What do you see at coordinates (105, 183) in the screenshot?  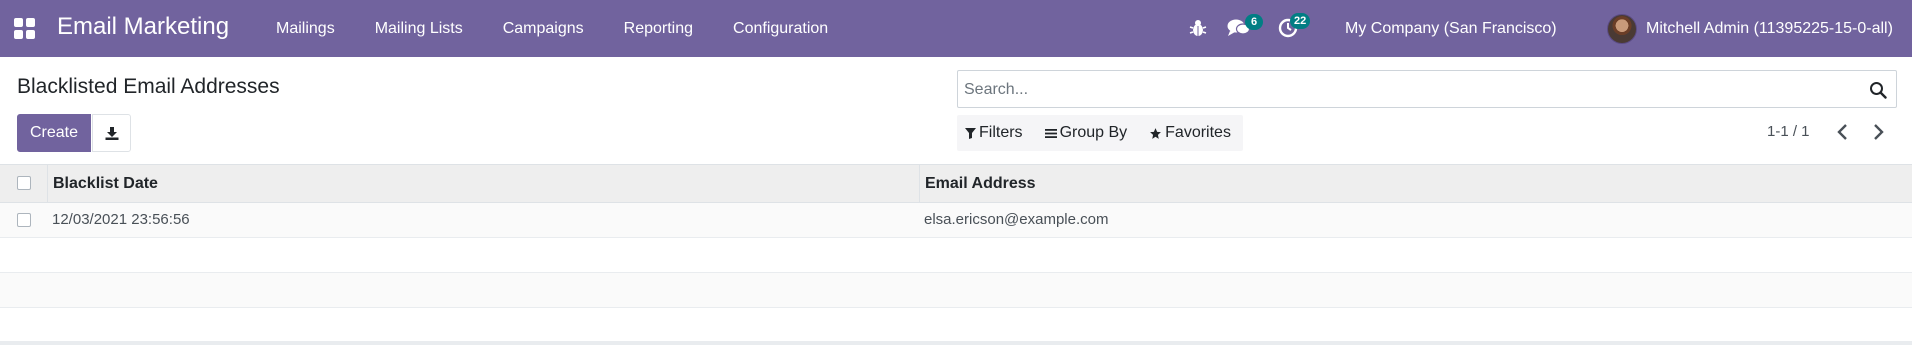 I see `column-header-blacklist-date: Blacklist Date` at bounding box center [105, 183].